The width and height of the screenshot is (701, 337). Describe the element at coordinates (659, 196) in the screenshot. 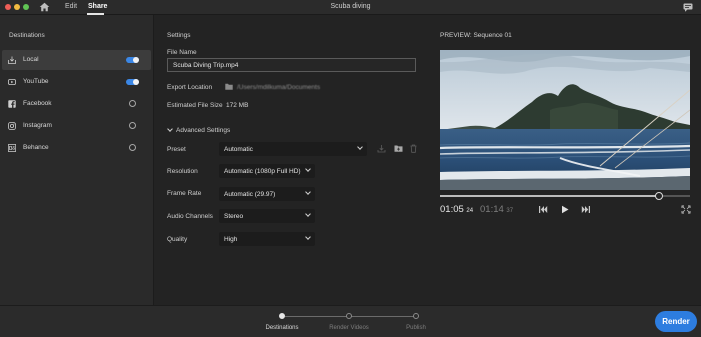

I see `playhead-handle` at that location.